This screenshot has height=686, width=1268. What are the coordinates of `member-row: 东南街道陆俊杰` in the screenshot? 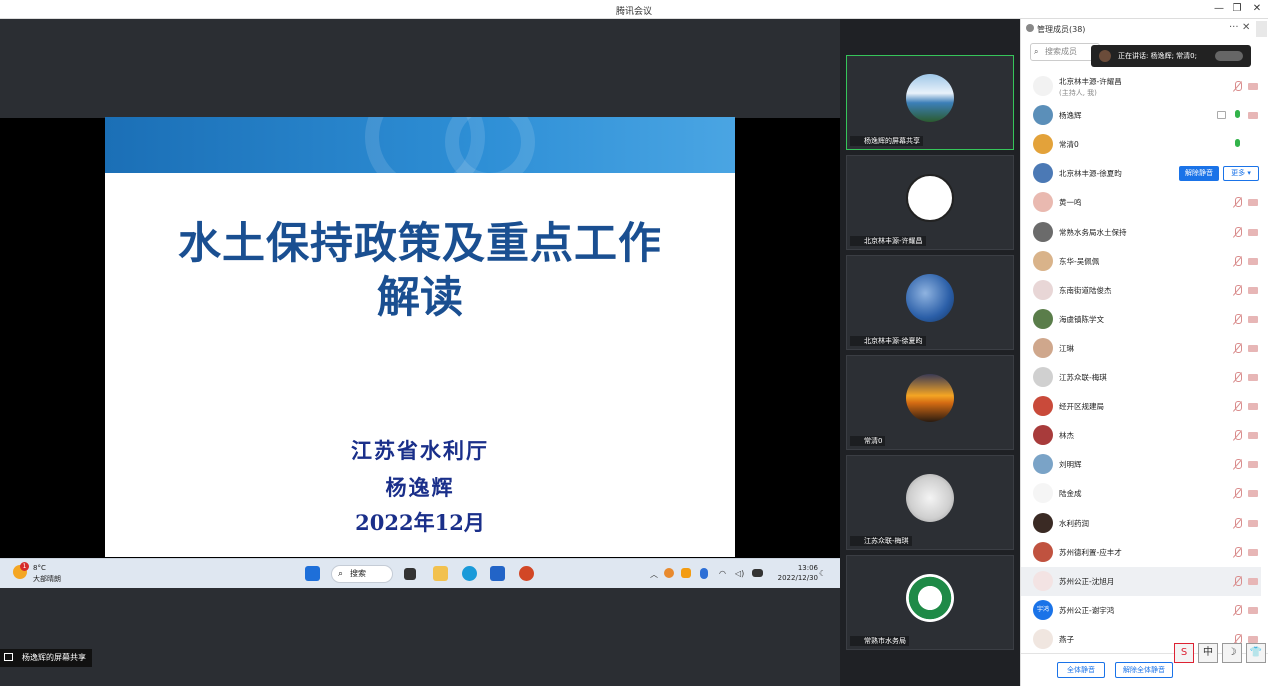 It's located at (1141, 290).